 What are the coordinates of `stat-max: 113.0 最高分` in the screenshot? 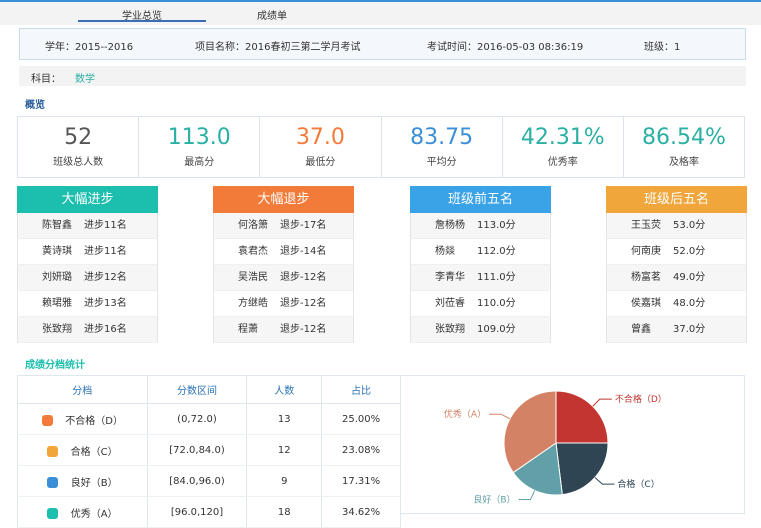 It's located at (200, 147).